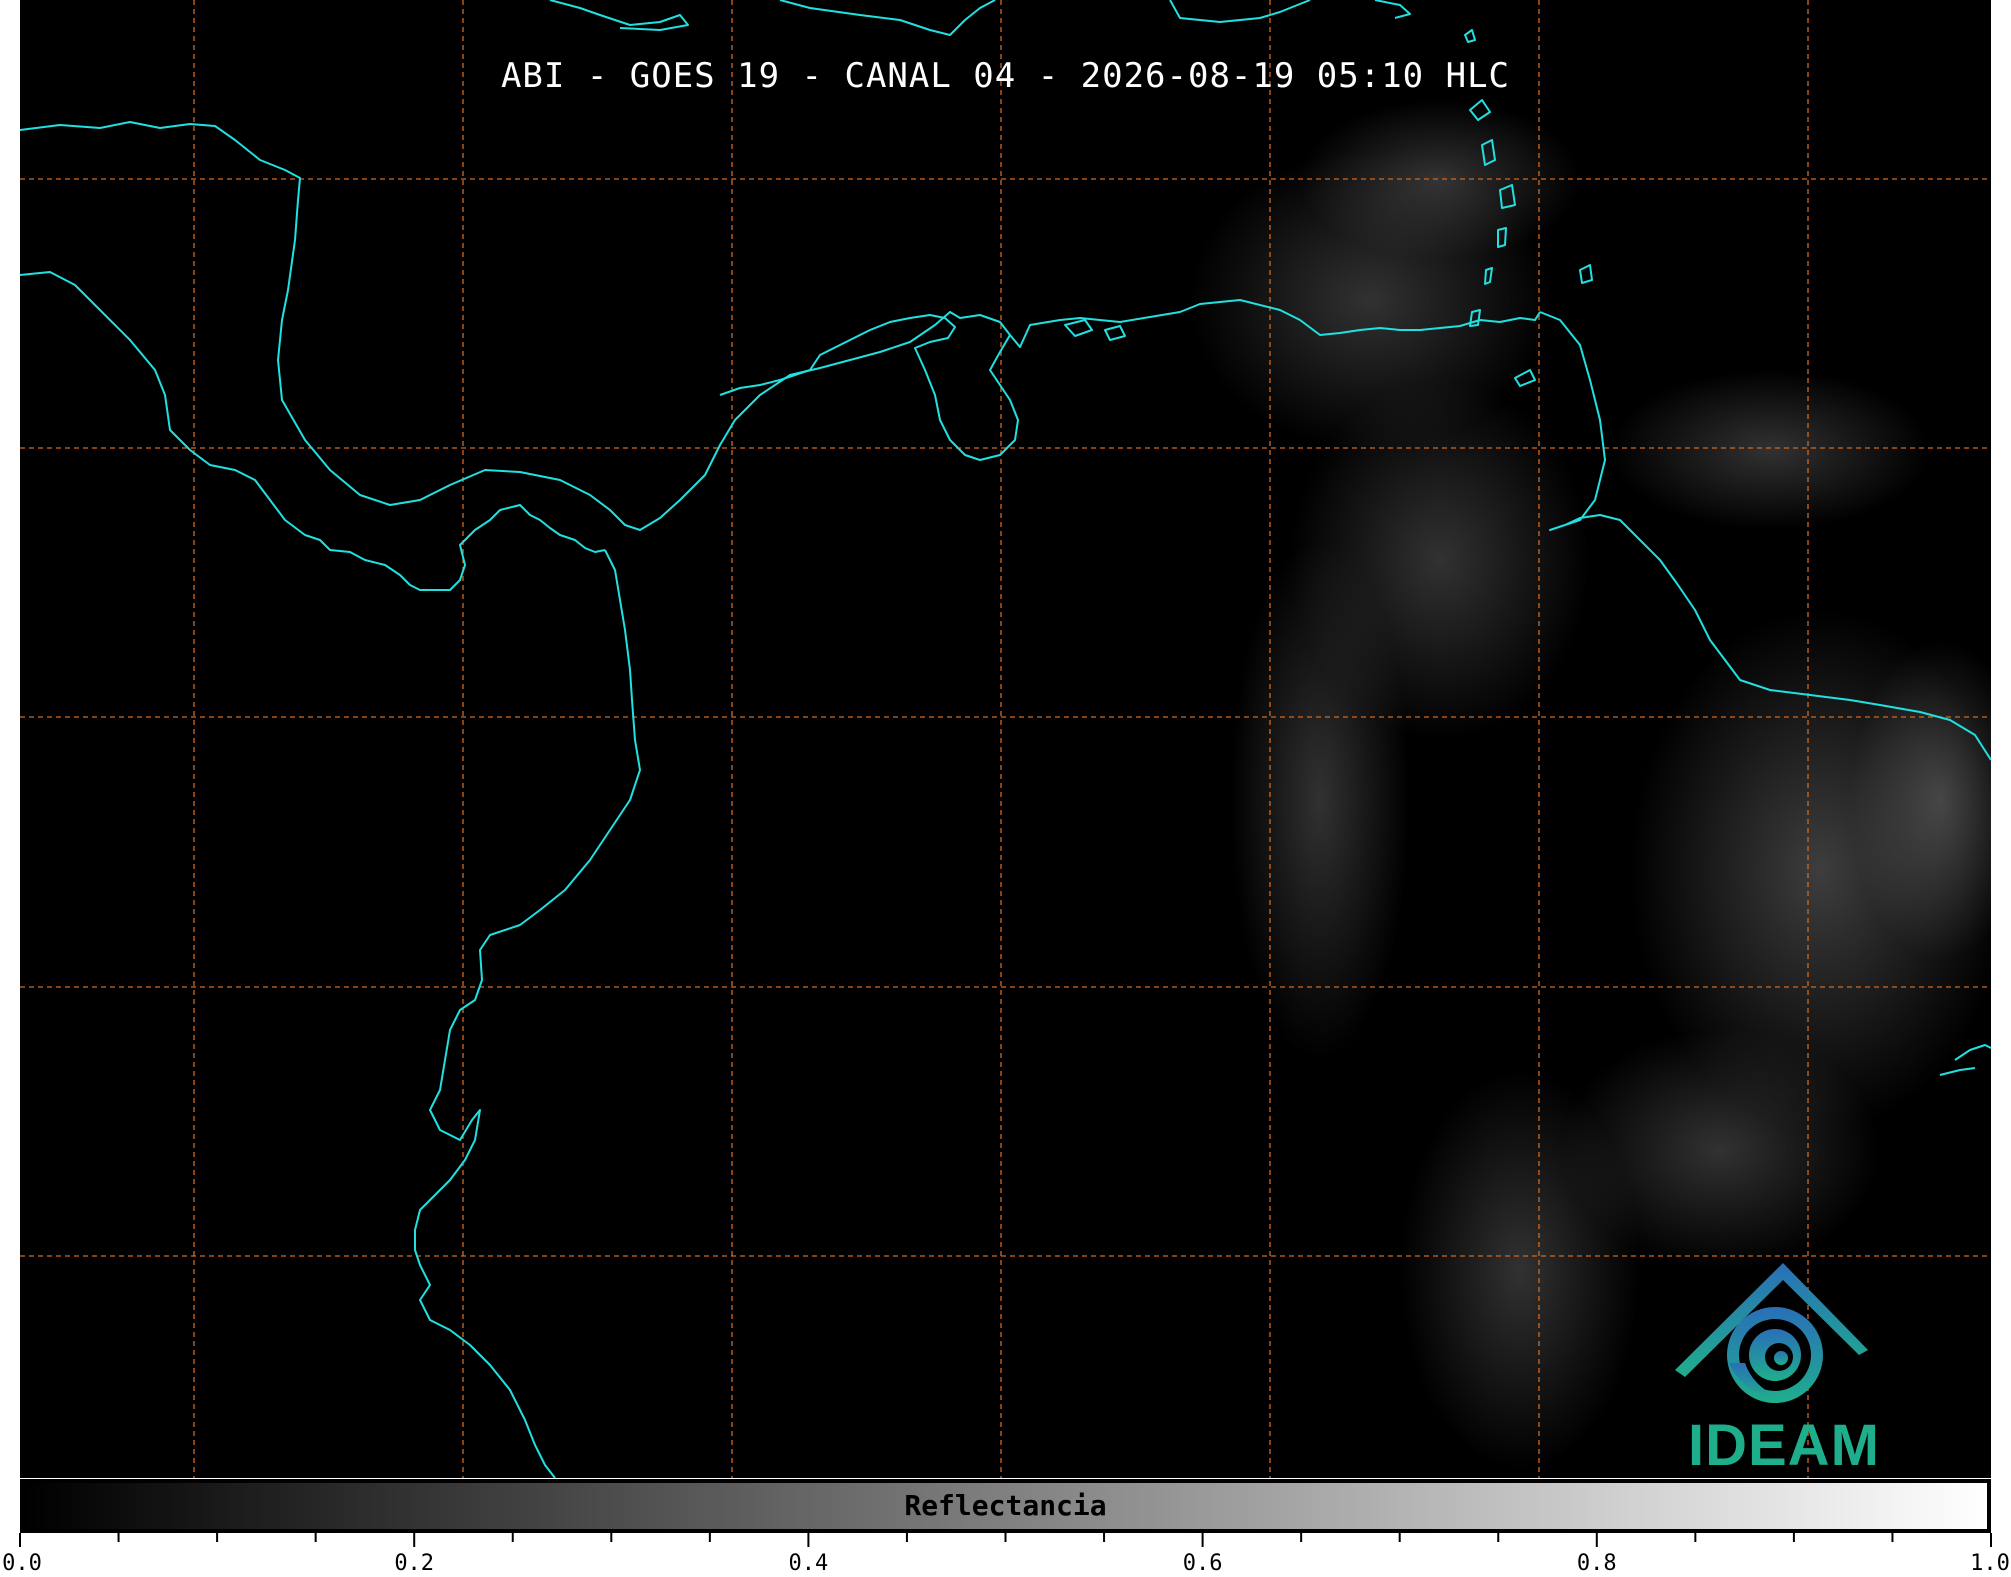  What do you see at coordinates (1005, 1540) in the screenshot?
I see `colorbar-ticks` at bounding box center [1005, 1540].